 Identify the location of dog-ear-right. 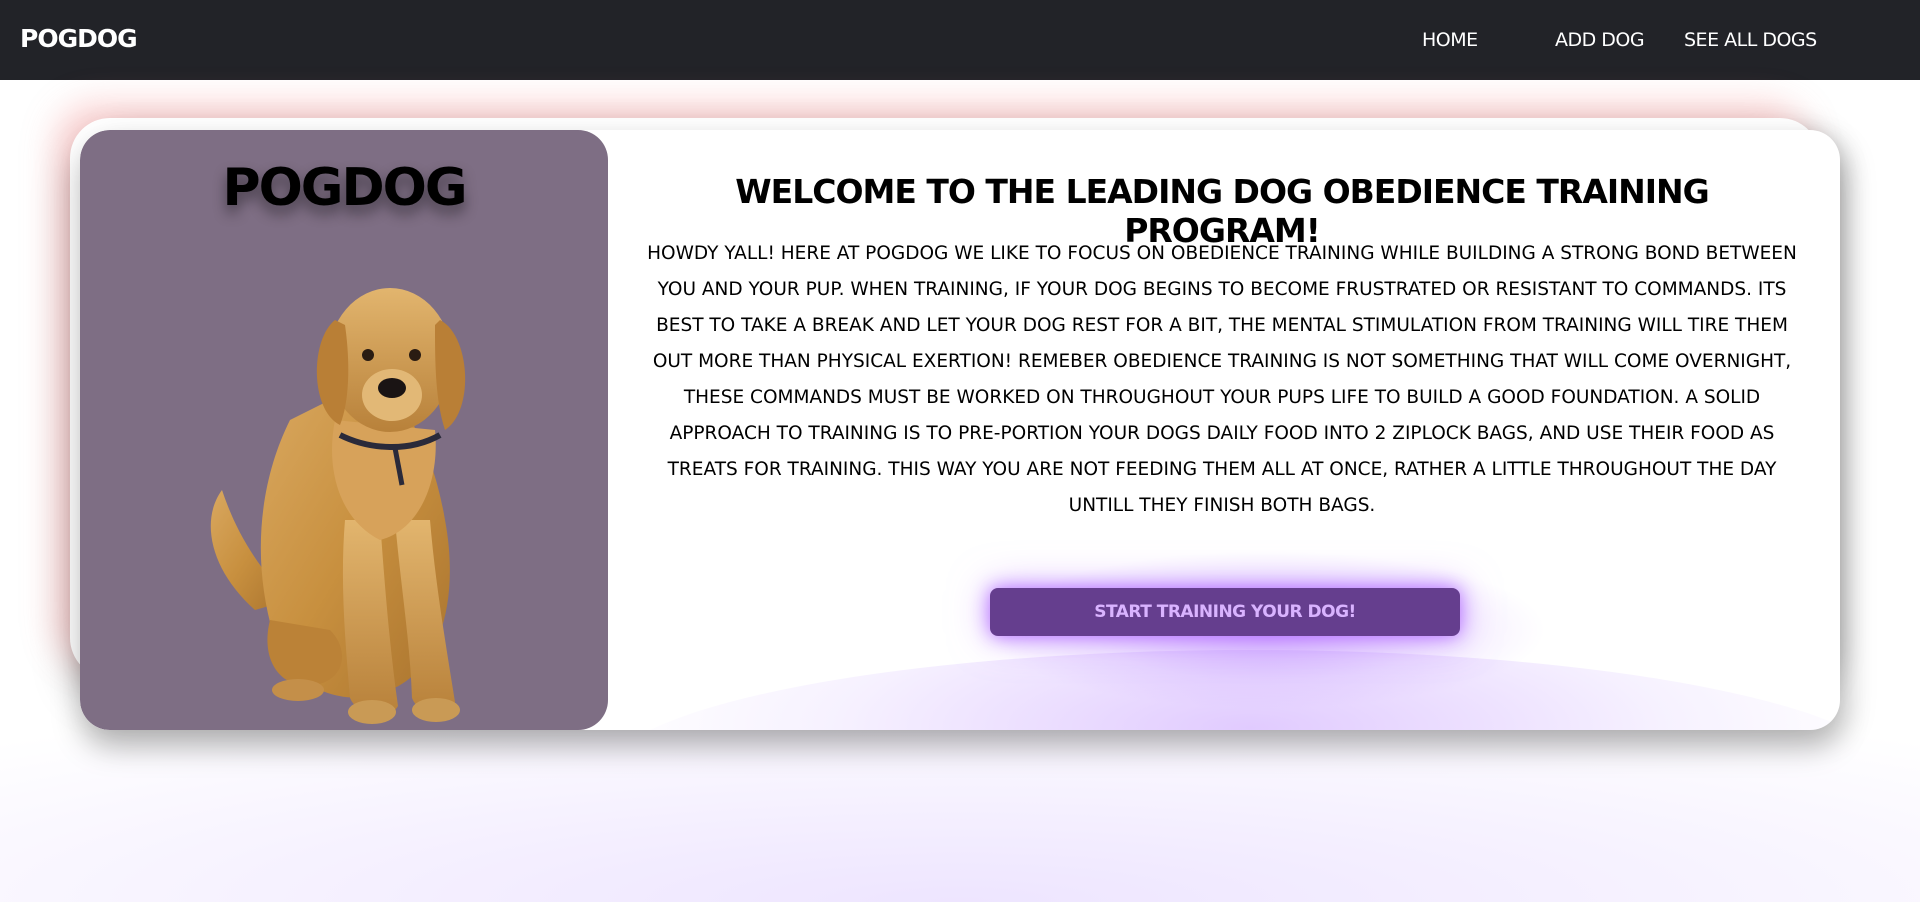
(450, 375).